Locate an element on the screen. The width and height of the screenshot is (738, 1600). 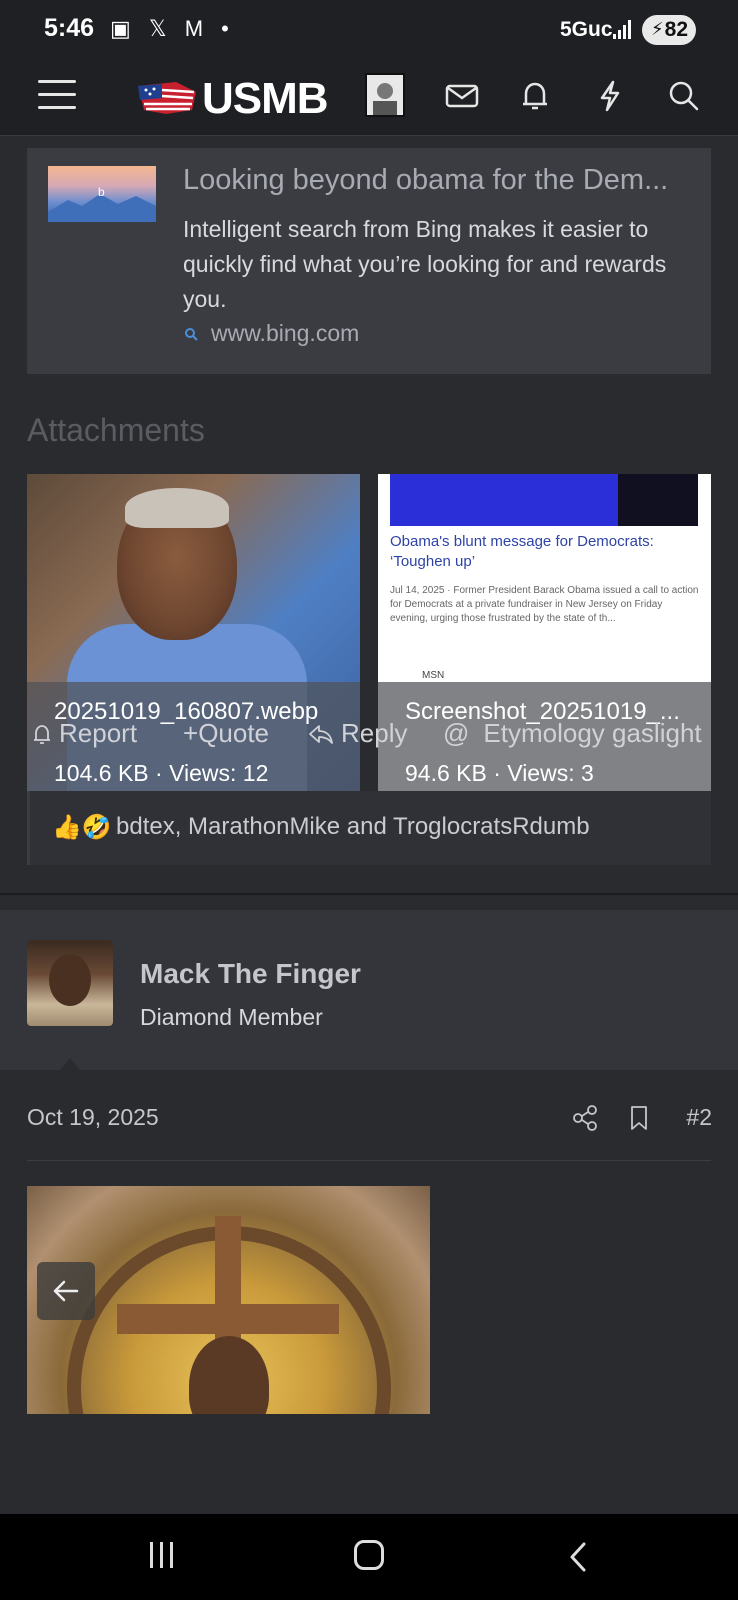
home-icon is located at coordinates (369, 1555).